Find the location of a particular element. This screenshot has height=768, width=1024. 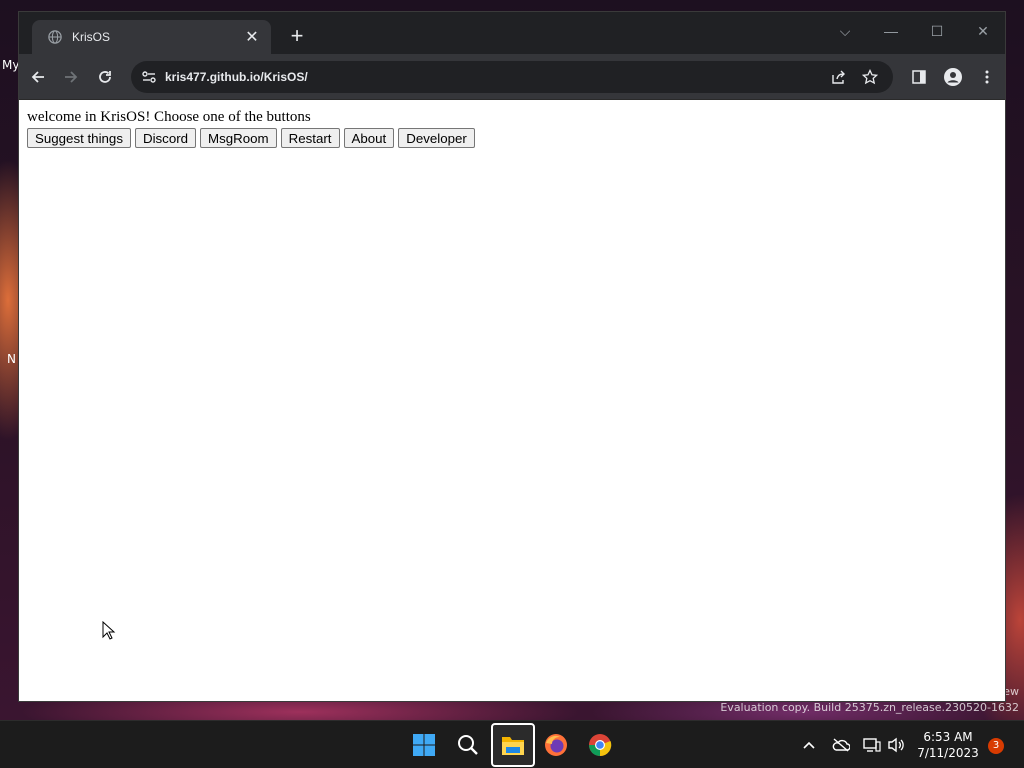

windows-start-icon is located at coordinates (424, 745).